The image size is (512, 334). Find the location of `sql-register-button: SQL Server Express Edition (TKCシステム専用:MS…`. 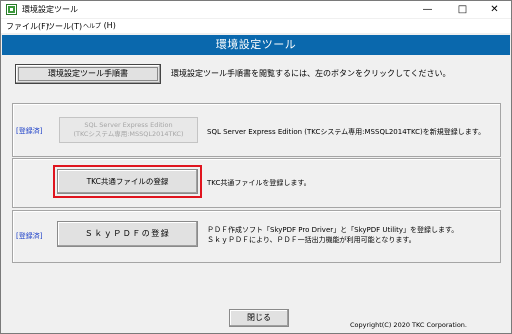

sql-register-button: SQL Server Express Edition (TKCシステム専用:MS… is located at coordinates (128, 130).